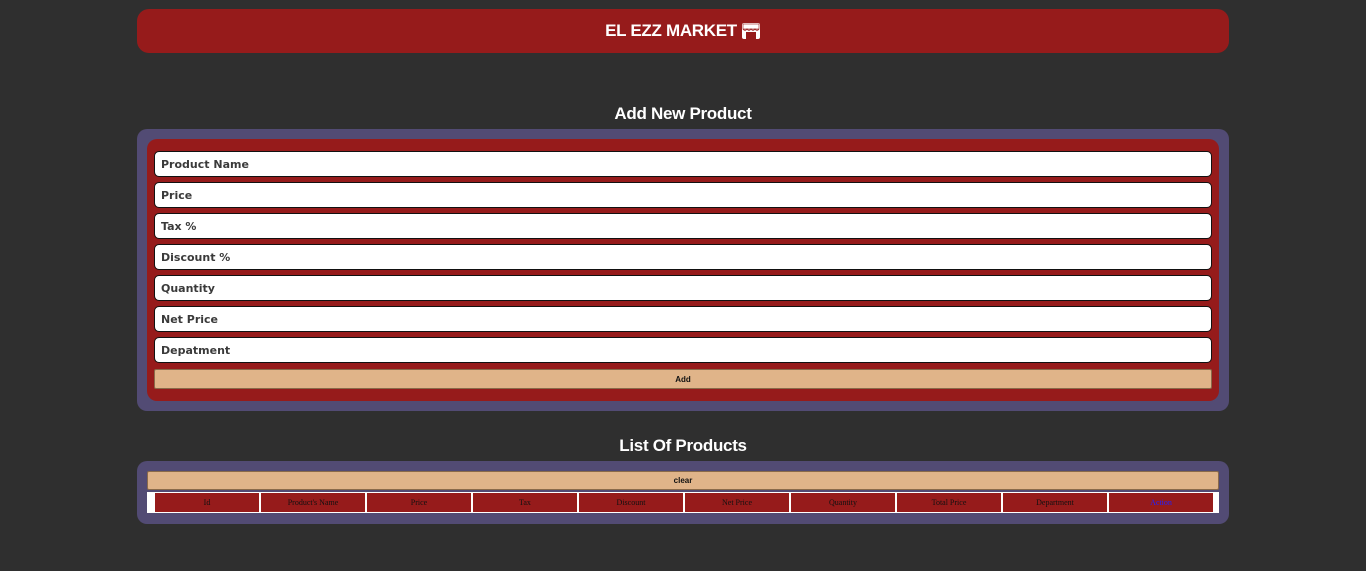 The height and width of the screenshot is (571, 1366). I want to click on product-name-input, so click(683, 164).